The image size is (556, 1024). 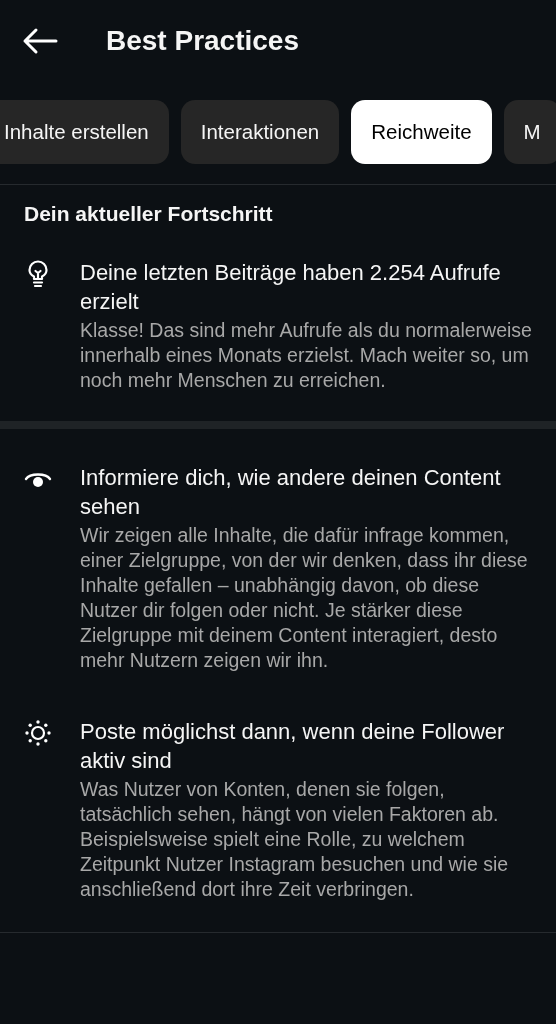 What do you see at coordinates (291, 493) in the screenshot?
I see `tip-title: Informiere dich, wie andere deinen Content sehen` at bounding box center [291, 493].